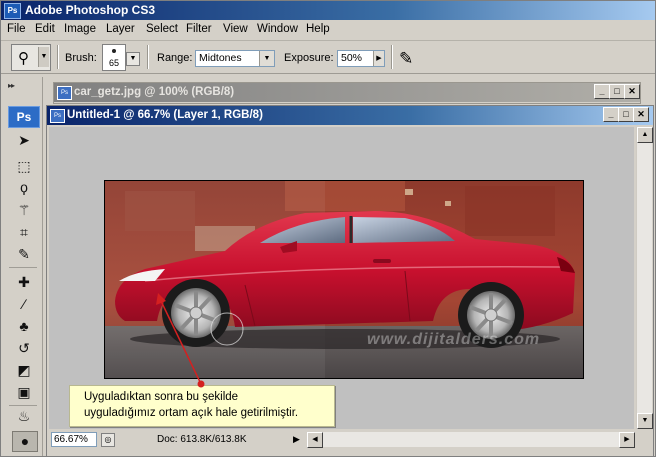  I want to click on exposure-label: Exposure:, so click(309, 58).